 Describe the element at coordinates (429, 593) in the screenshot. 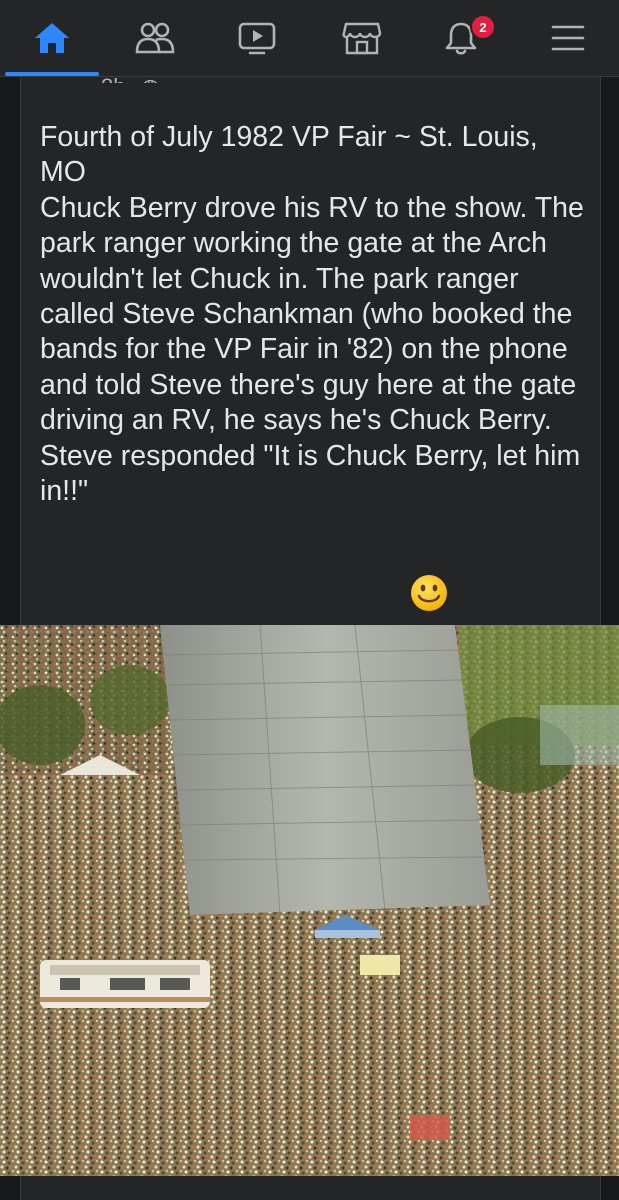

I see `smiley-emoji` at that location.